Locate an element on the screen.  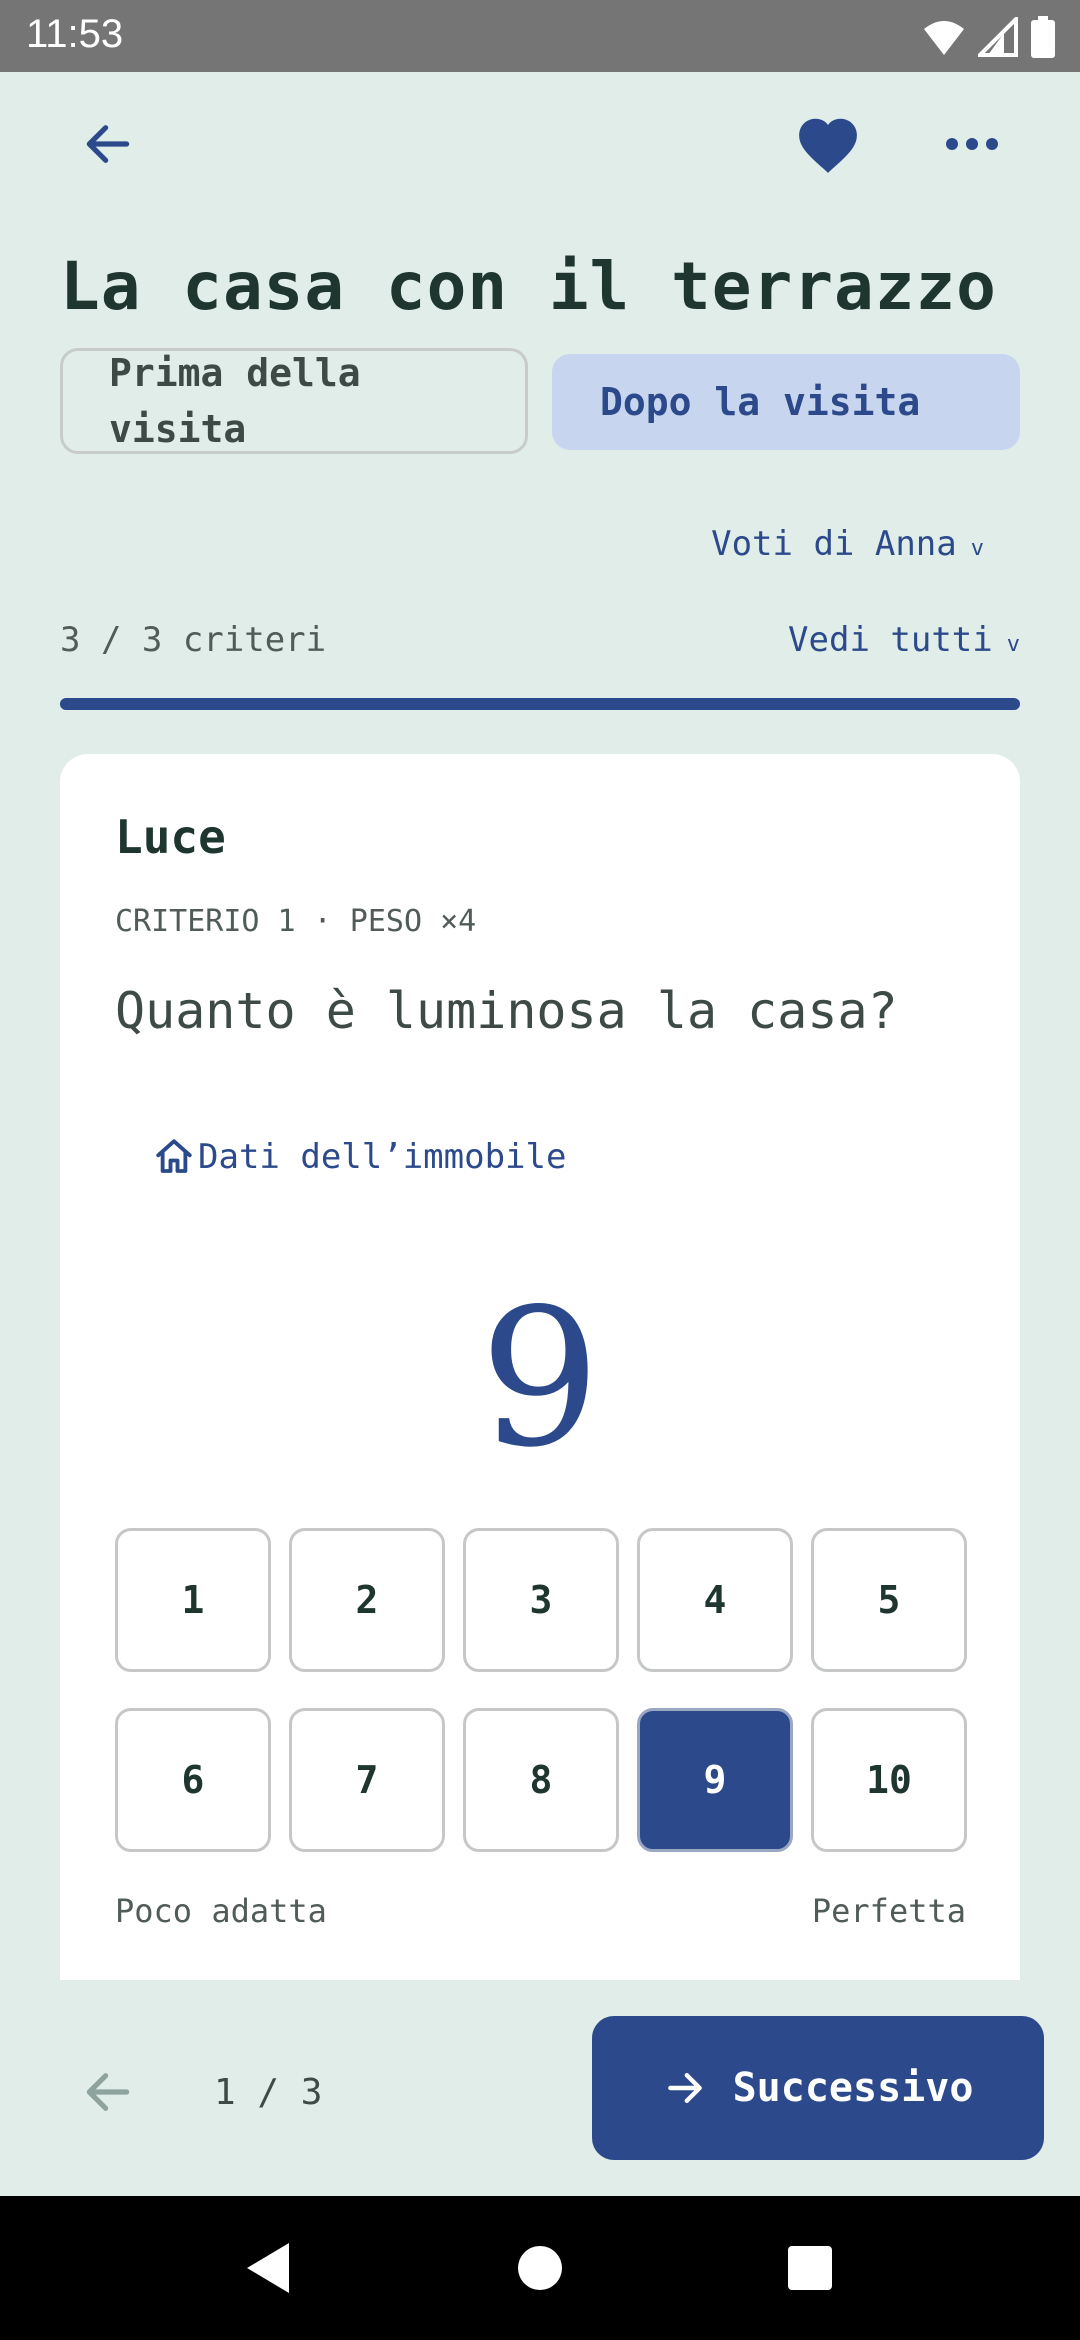
circle-home-icon is located at coordinates (540, 2268).